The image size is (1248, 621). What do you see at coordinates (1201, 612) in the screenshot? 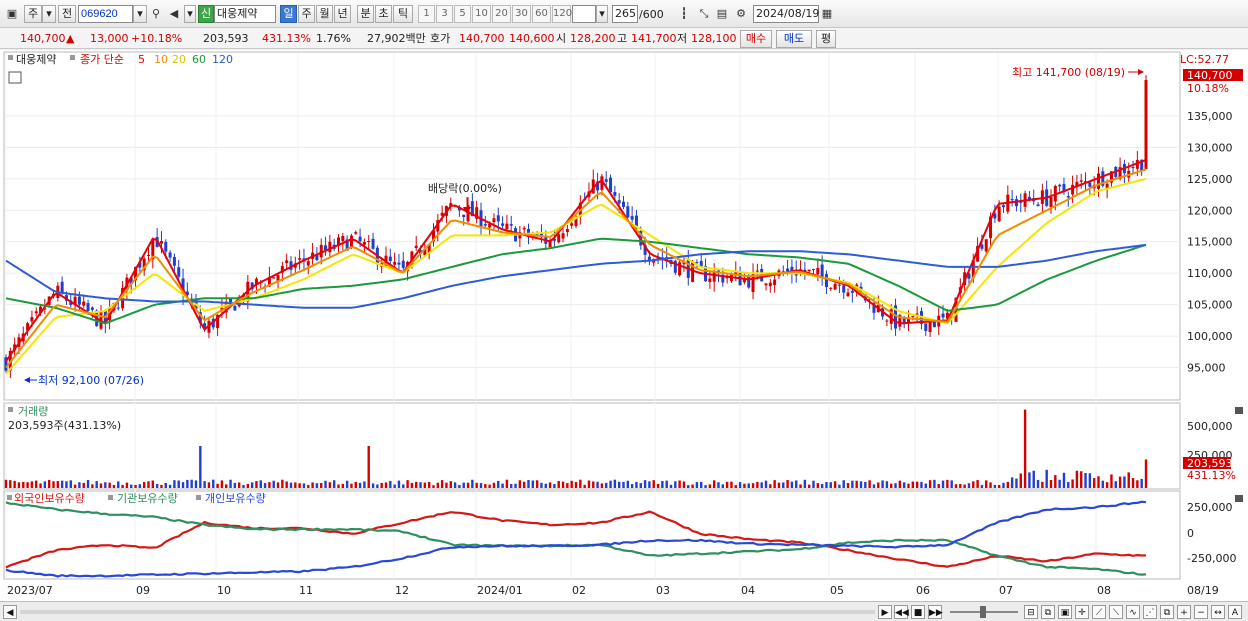
I see `zoom-out-icon: −` at bounding box center [1201, 612].